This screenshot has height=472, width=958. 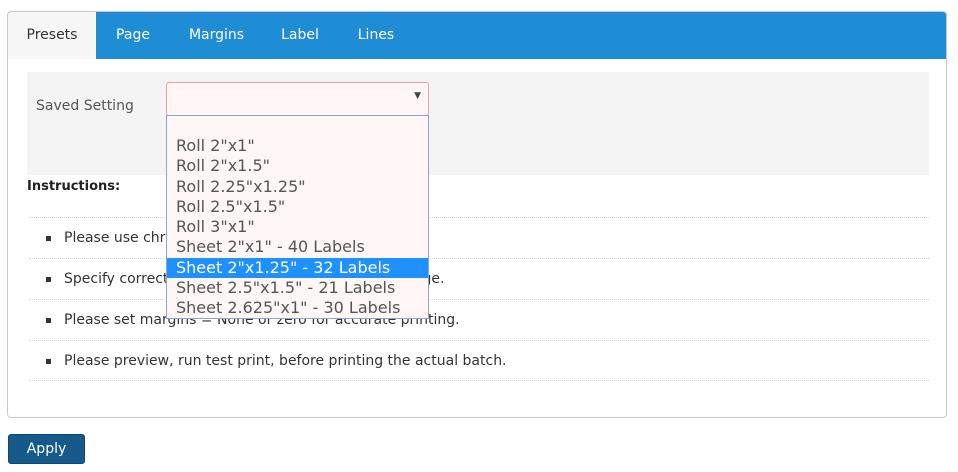 What do you see at coordinates (297, 268) in the screenshot?
I see `dropdown-option-highlighted: Sheet 2"x1.25" - 32 Labels` at bounding box center [297, 268].